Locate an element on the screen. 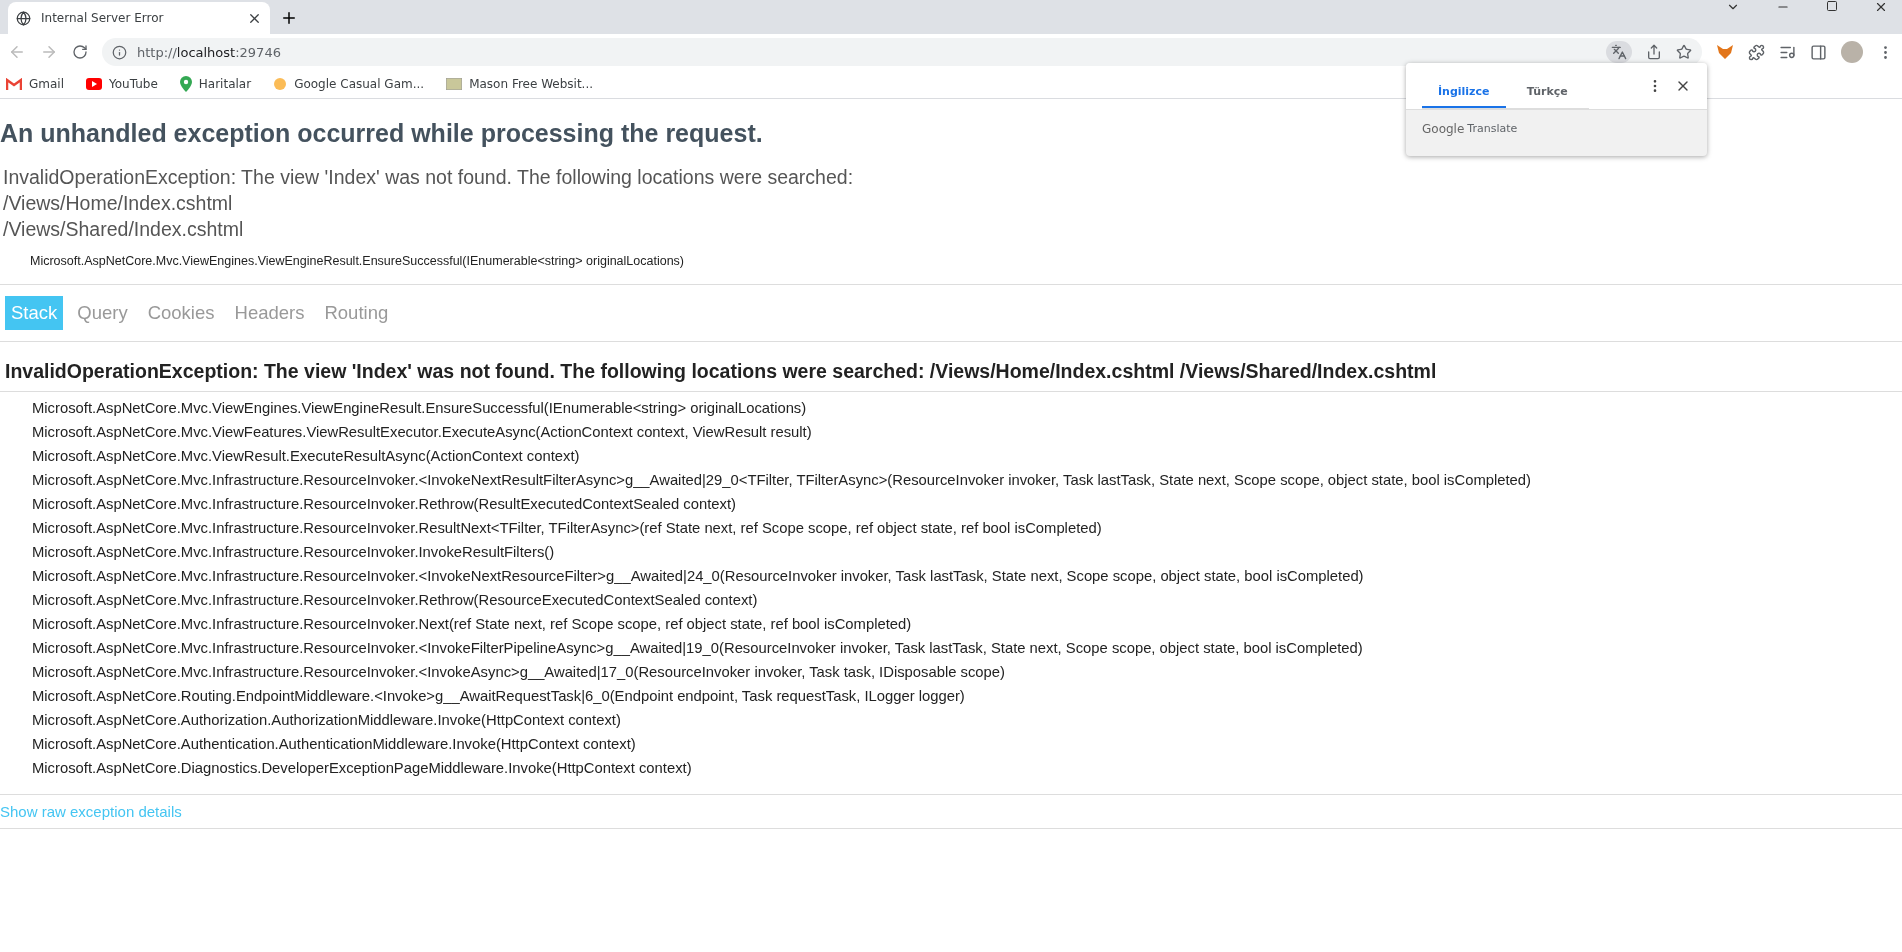 The image size is (1902, 952). mail-icon is located at coordinates (14, 84).